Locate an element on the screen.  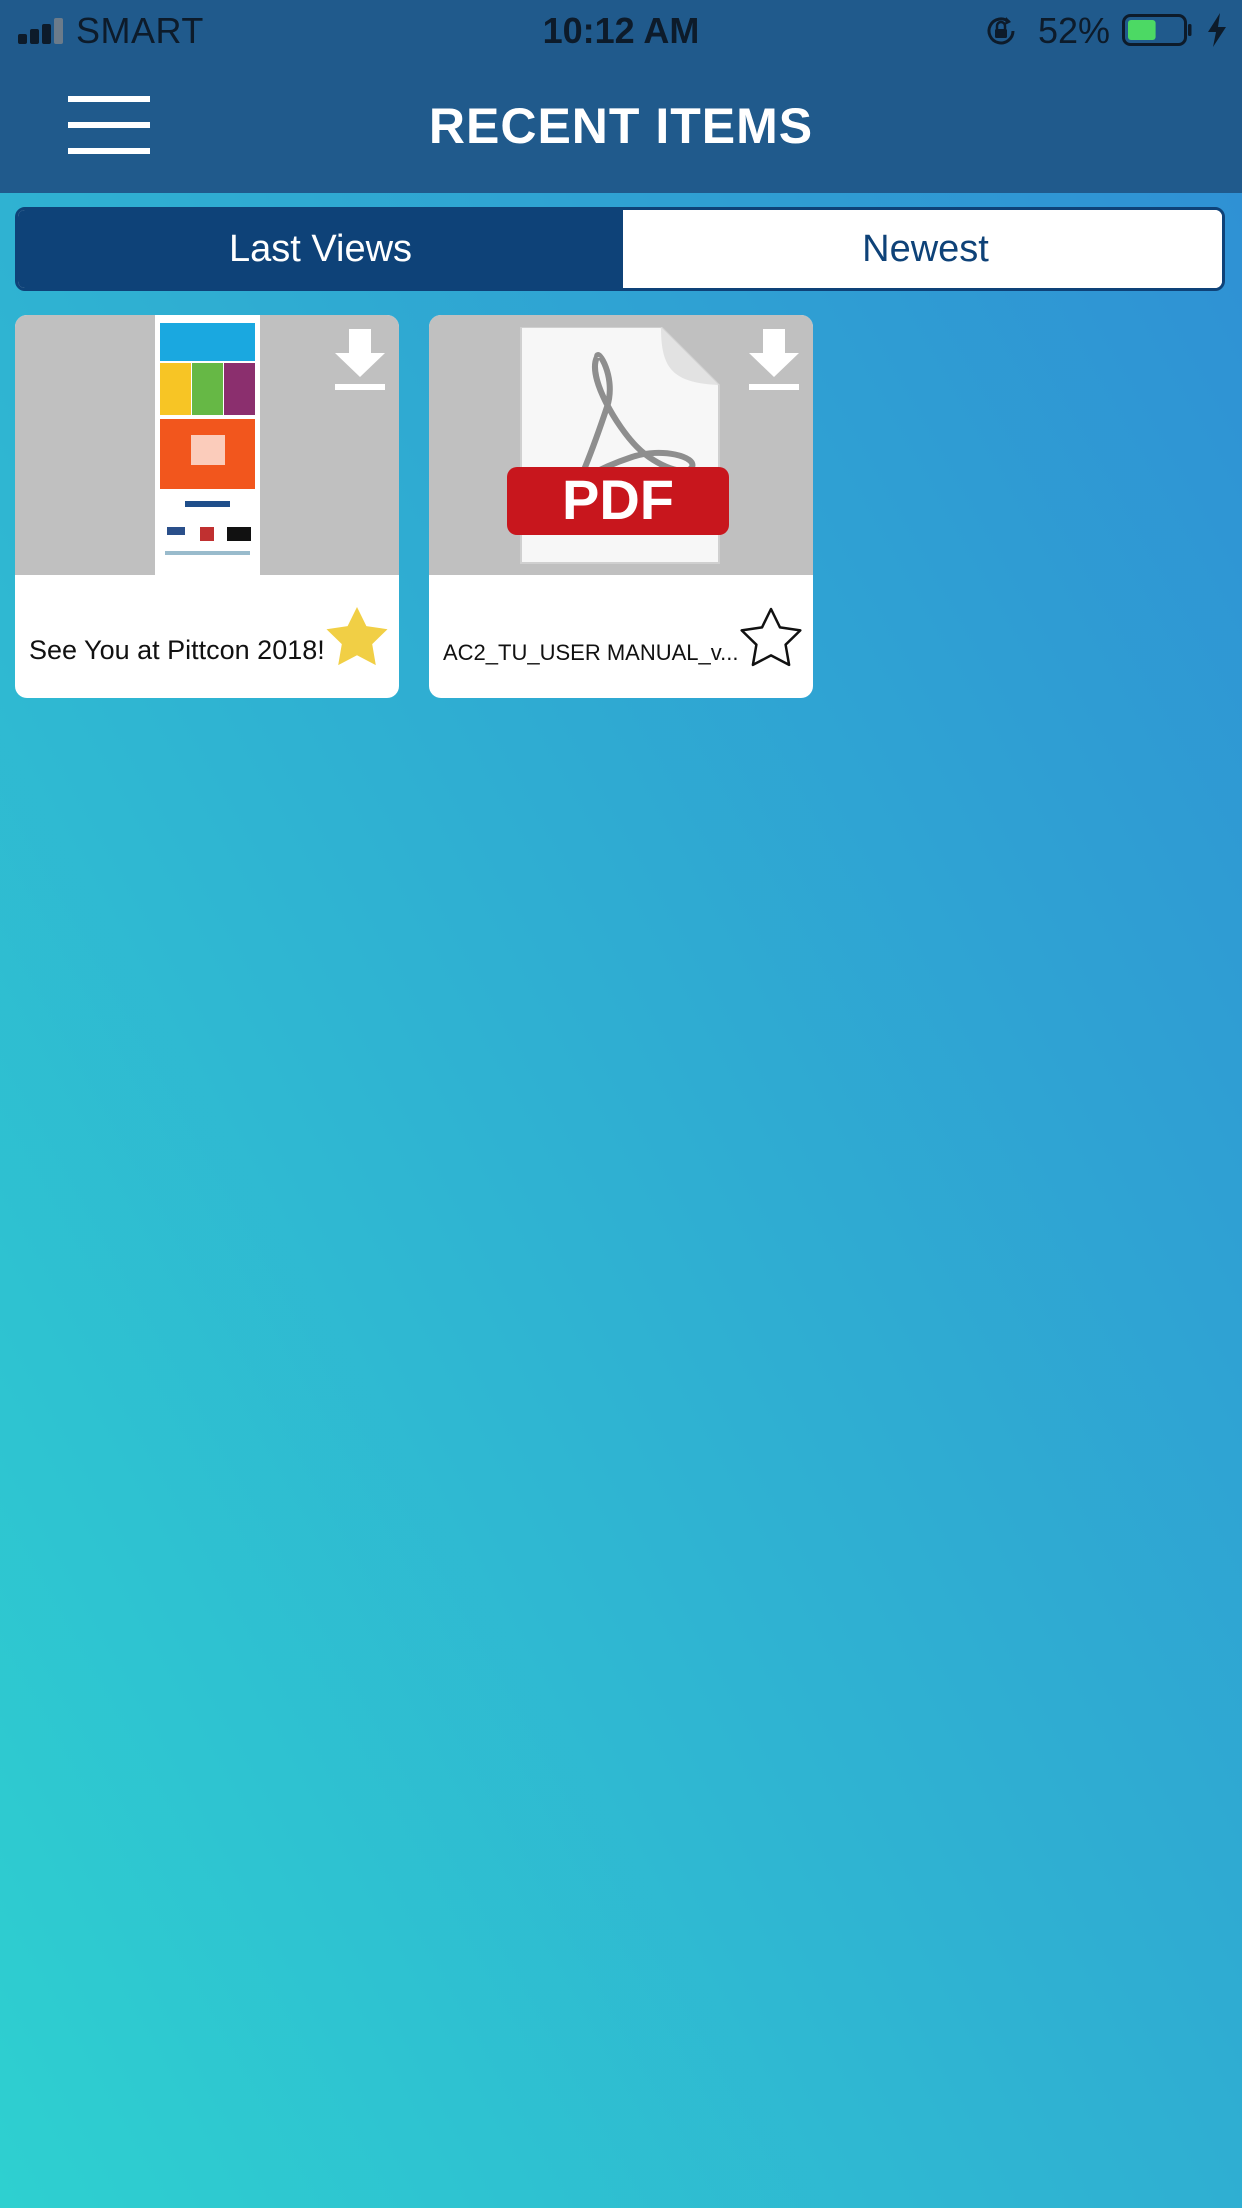
charging-bolt-icon is located at coordinates (1217, 30).